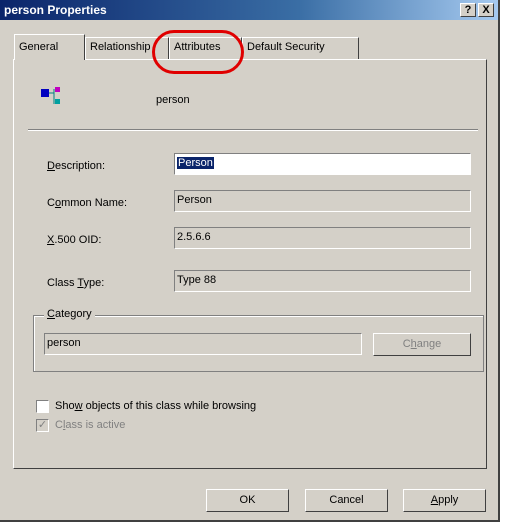  Describe the element at coordinates (76, 166) in the screenshot. I see `description-label: Description:` at that location.